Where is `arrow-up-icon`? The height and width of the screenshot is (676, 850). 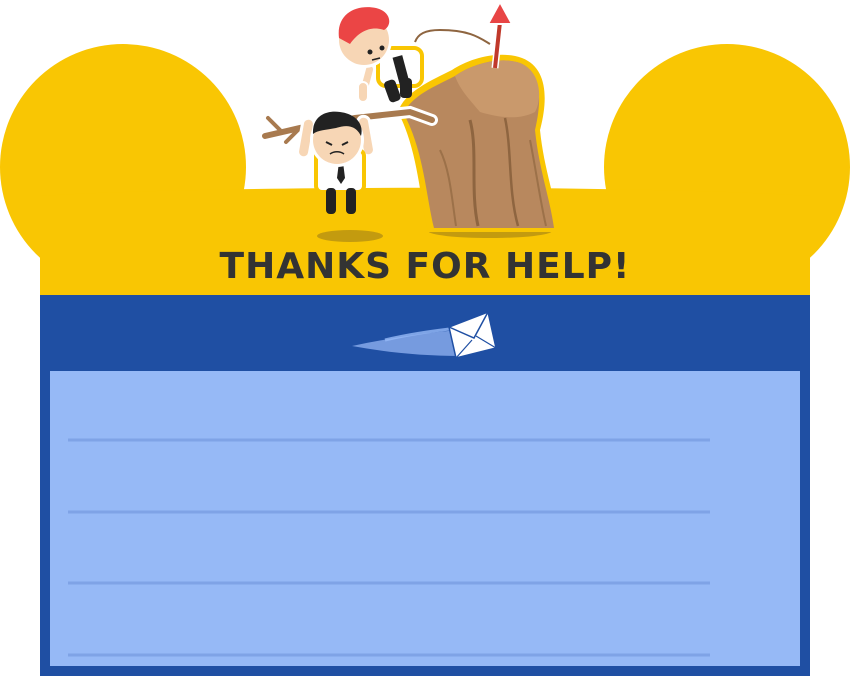 arrow-up-icon is located at coordinates (463, 34).